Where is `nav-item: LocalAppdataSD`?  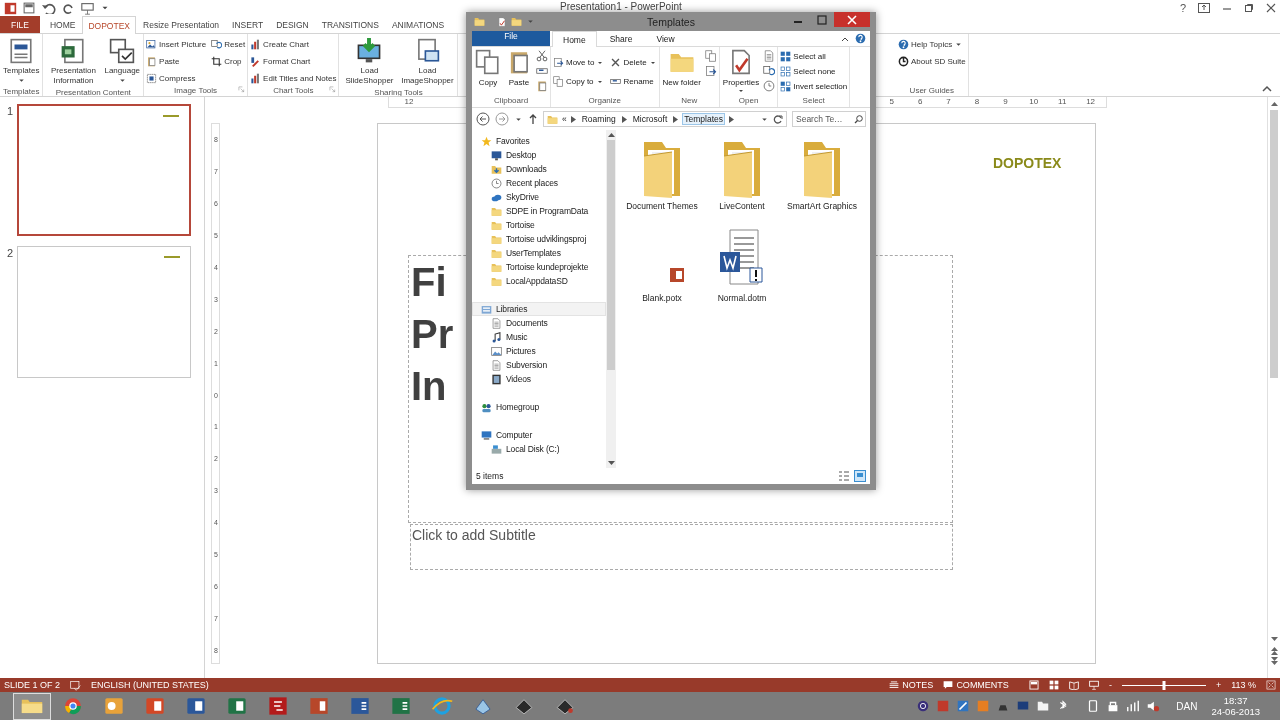 nav-item: LocalAppdataSD is located at coordinates (539, 281).